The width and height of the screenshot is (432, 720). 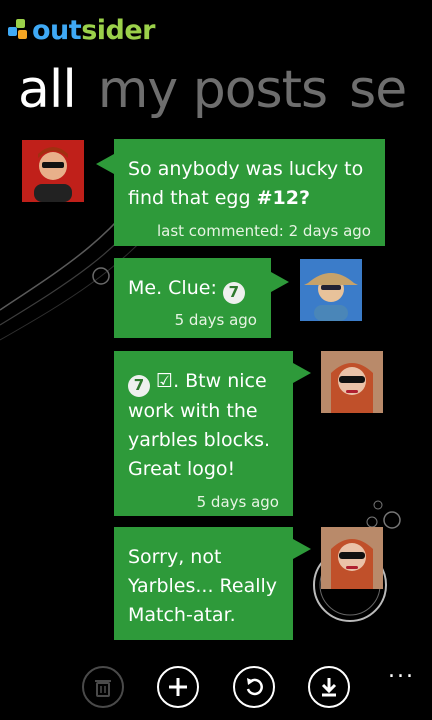 What do you see at coordinates (213, 90) in the screenshot?
I see `pivot-item-my-posts: my posts` at bounding box center [213, 90].